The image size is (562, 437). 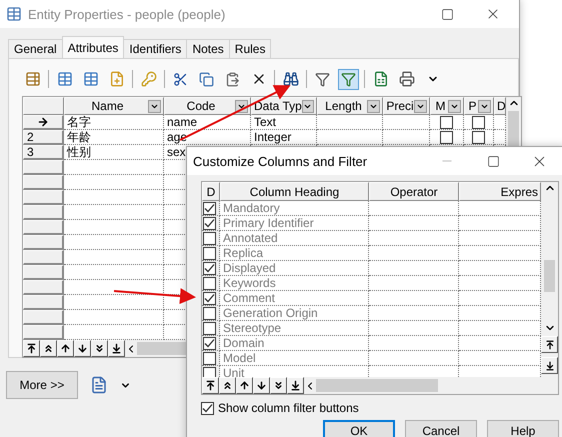 I want to click on table-cell: Primary Identifier, so click(x=294, y=223).